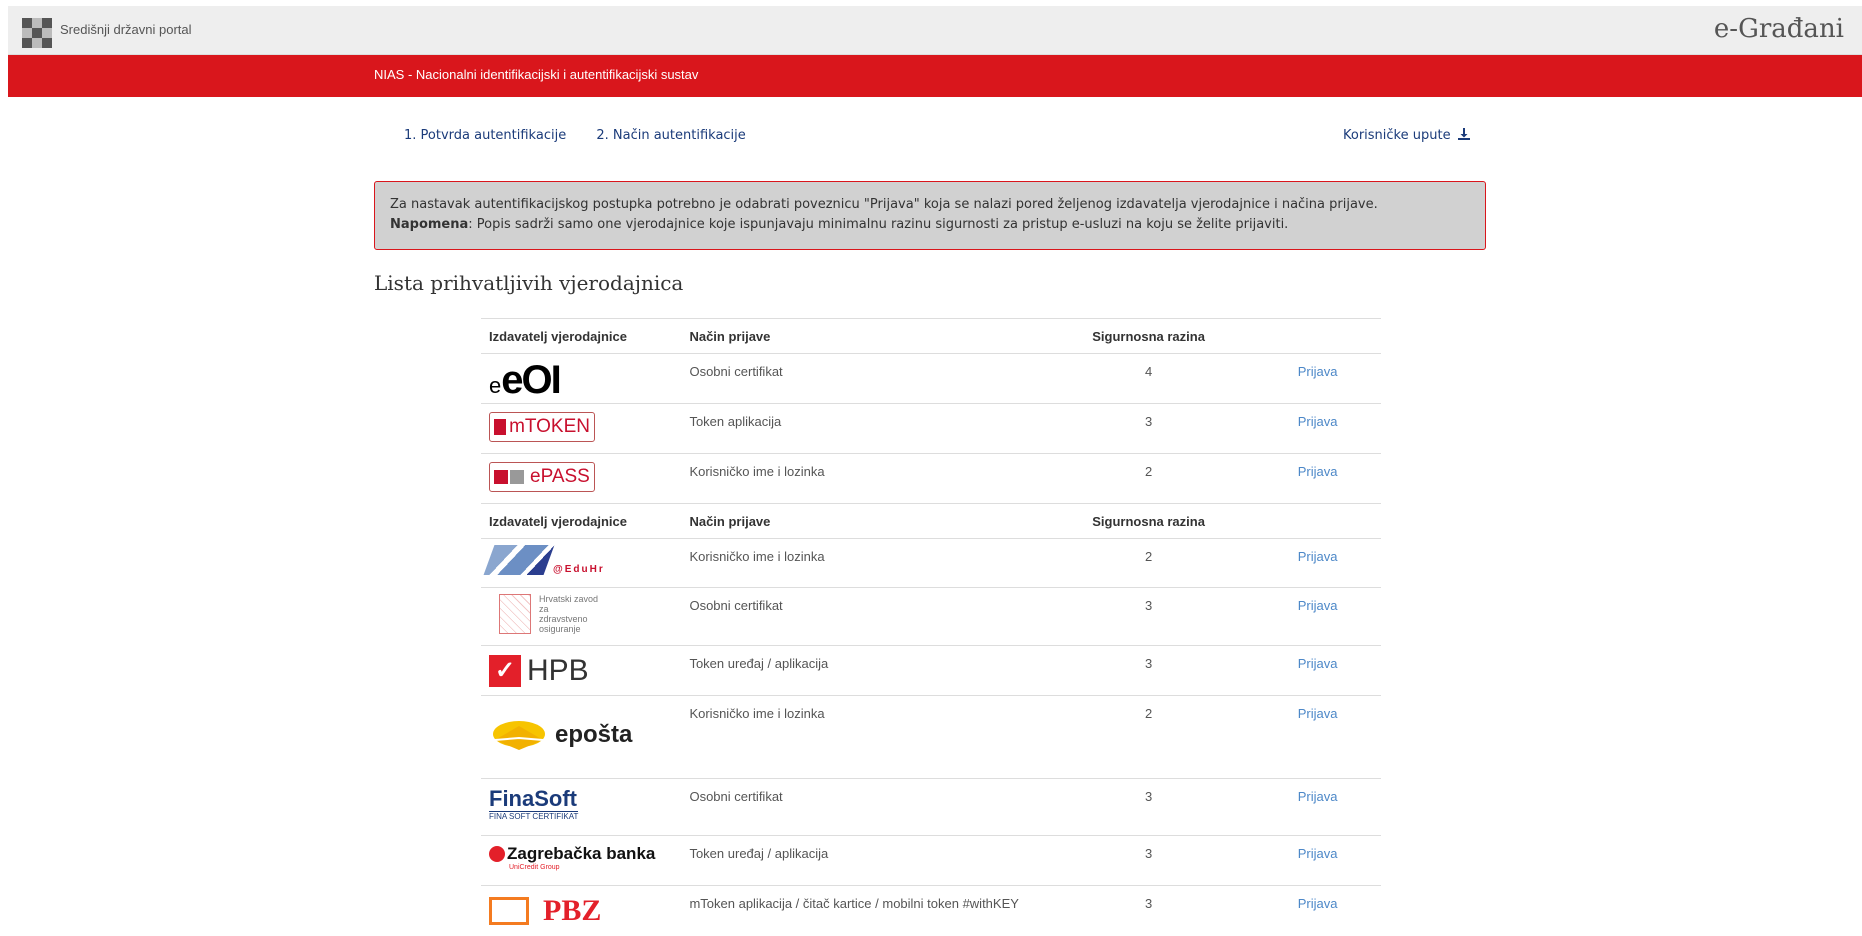  What do you see at coordinates (860, 428) in the screenshot?
I see `method-cell: Token aplikacija` at bounding box center [860, 428].